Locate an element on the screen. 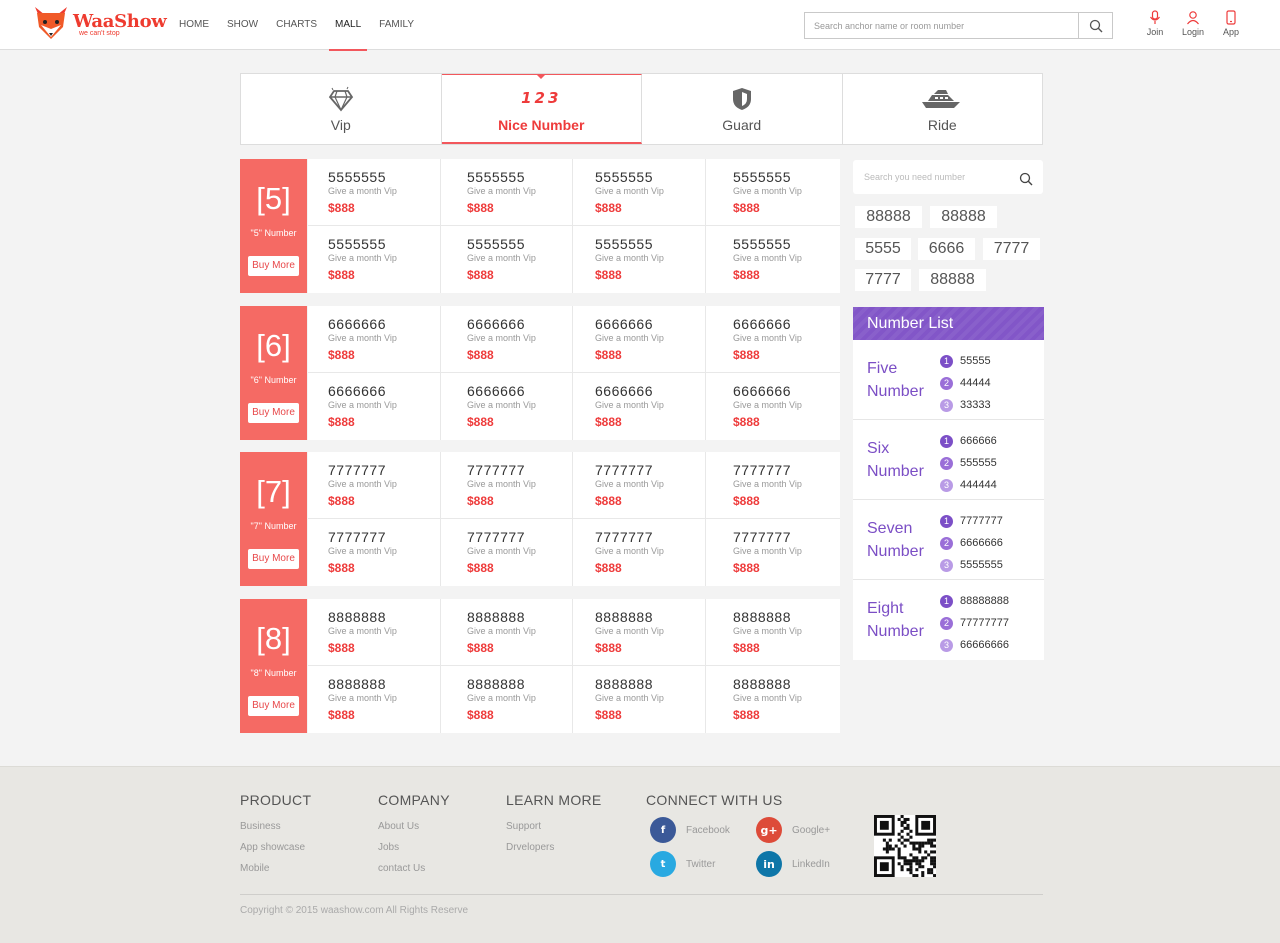  tab-vip: Vip is located at coordinates (341, 109).